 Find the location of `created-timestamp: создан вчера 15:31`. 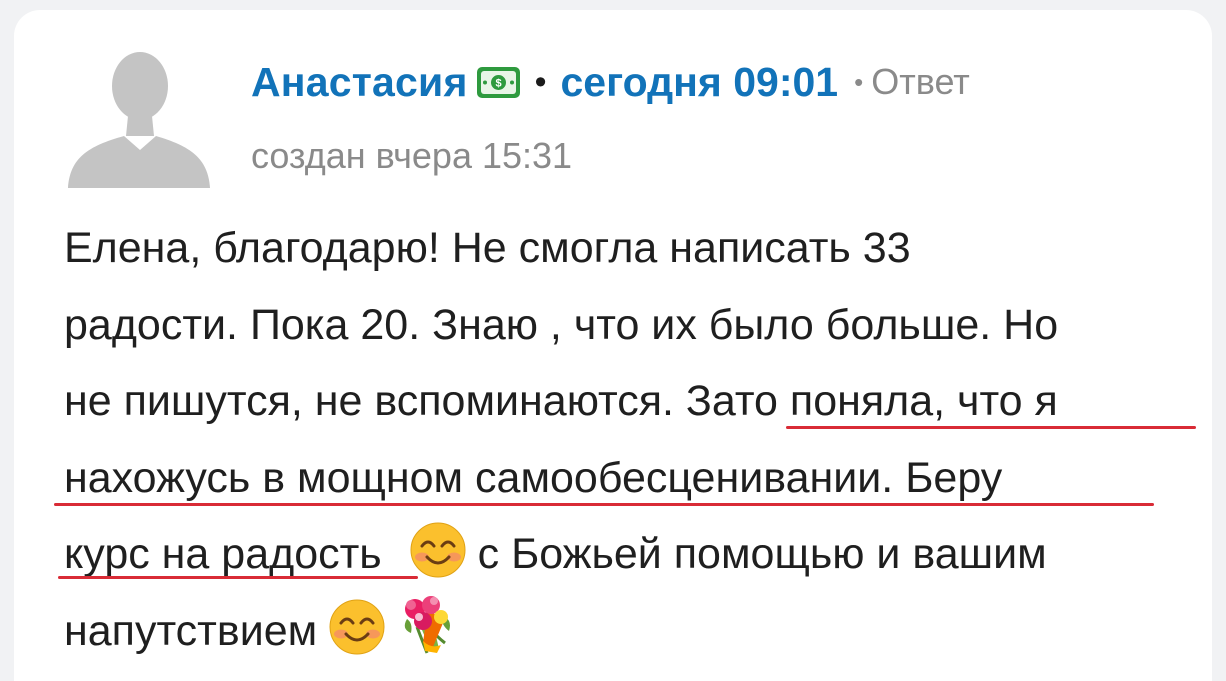

created-timestamp: создан вчера 15:31 is located at coordinates (412, 155).